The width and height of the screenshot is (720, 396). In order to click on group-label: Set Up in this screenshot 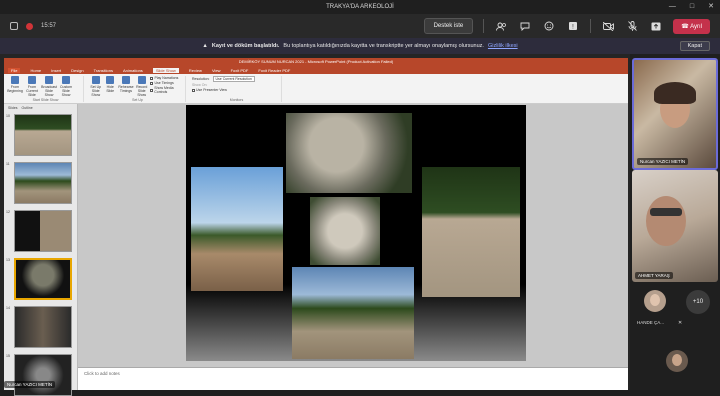, I will do `click(137, 100)`.